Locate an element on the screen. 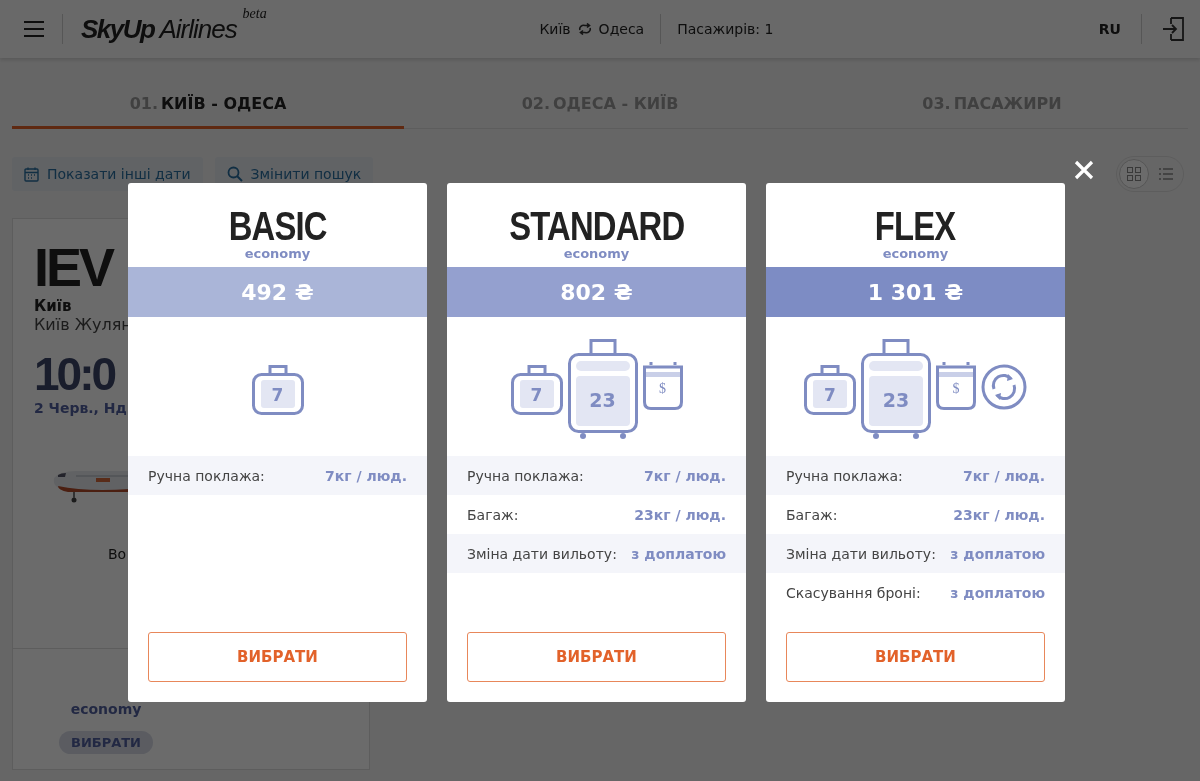 This screenshot has height=781, width=1200. refresh-icon is located at coordinates (1004, 386).